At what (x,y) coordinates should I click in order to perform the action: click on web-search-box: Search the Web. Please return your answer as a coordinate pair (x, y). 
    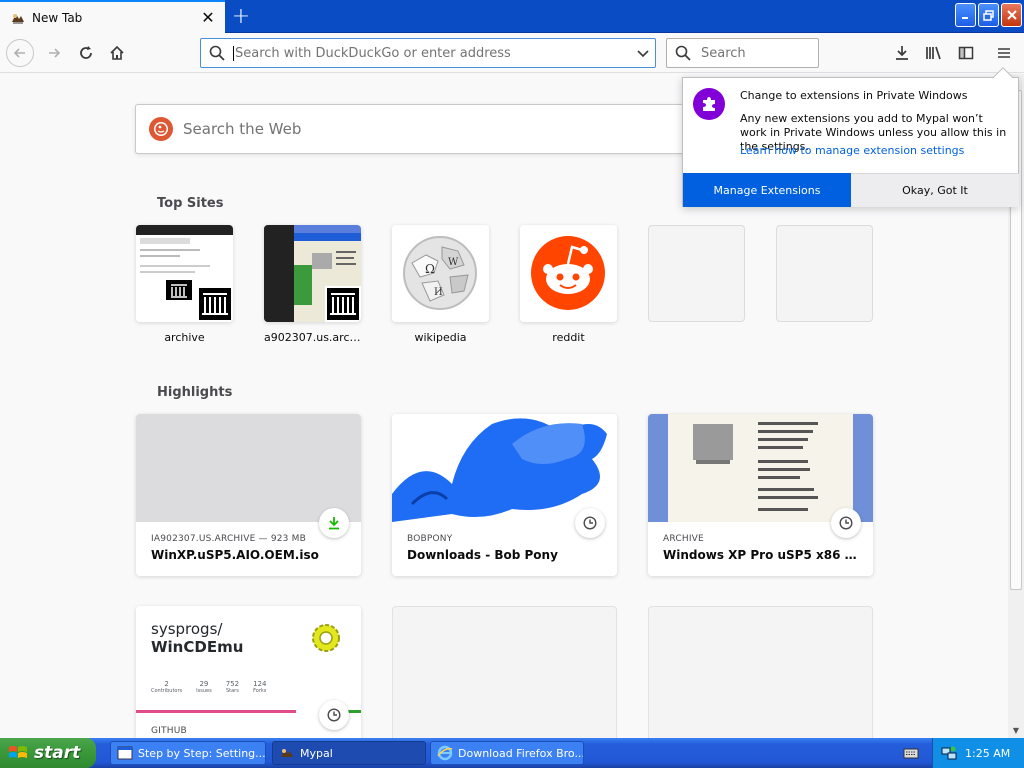
    Looking at the image, I should click on (445, 129).